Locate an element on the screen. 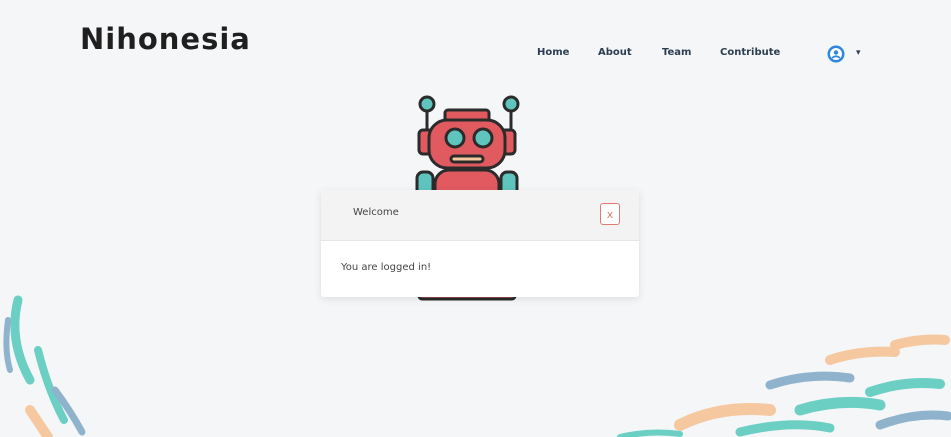 Image resolution: width=951 pixels, height=437 pixels. brand-logo: Nihonesia is located at coordinates (165, 39).